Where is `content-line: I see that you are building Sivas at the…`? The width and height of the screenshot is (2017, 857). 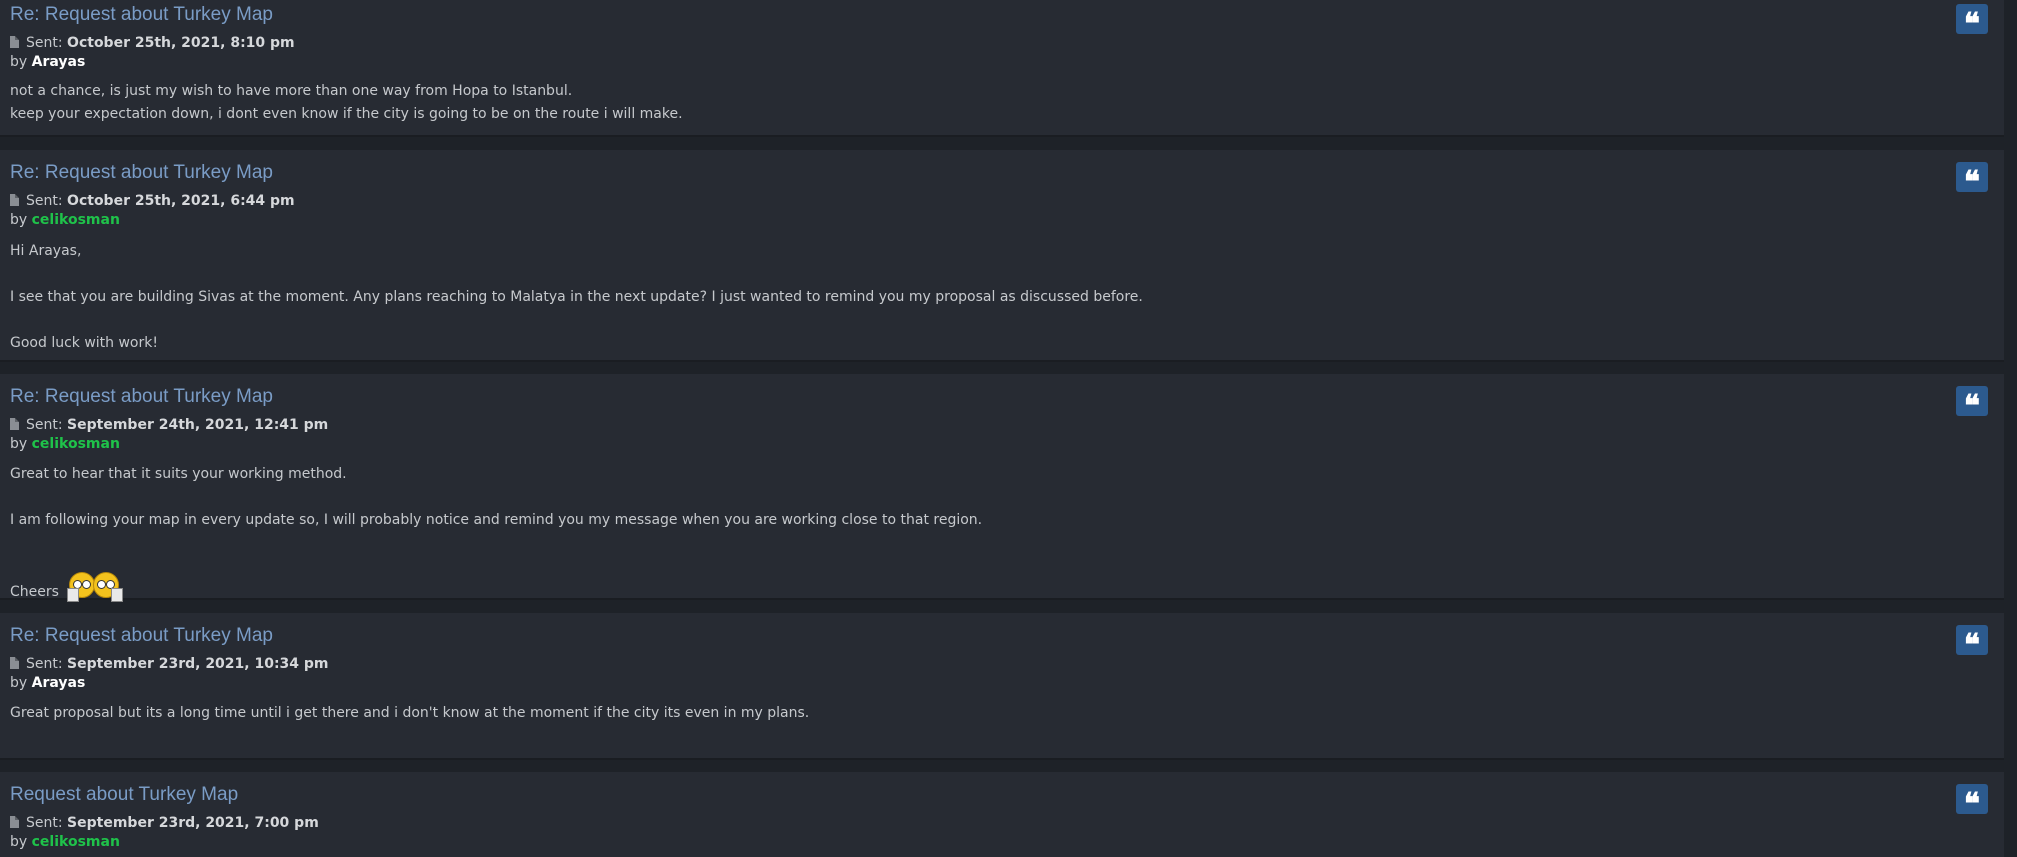 content-line: I see that you are building Sivas at the… is located at coordinates (576, 297).